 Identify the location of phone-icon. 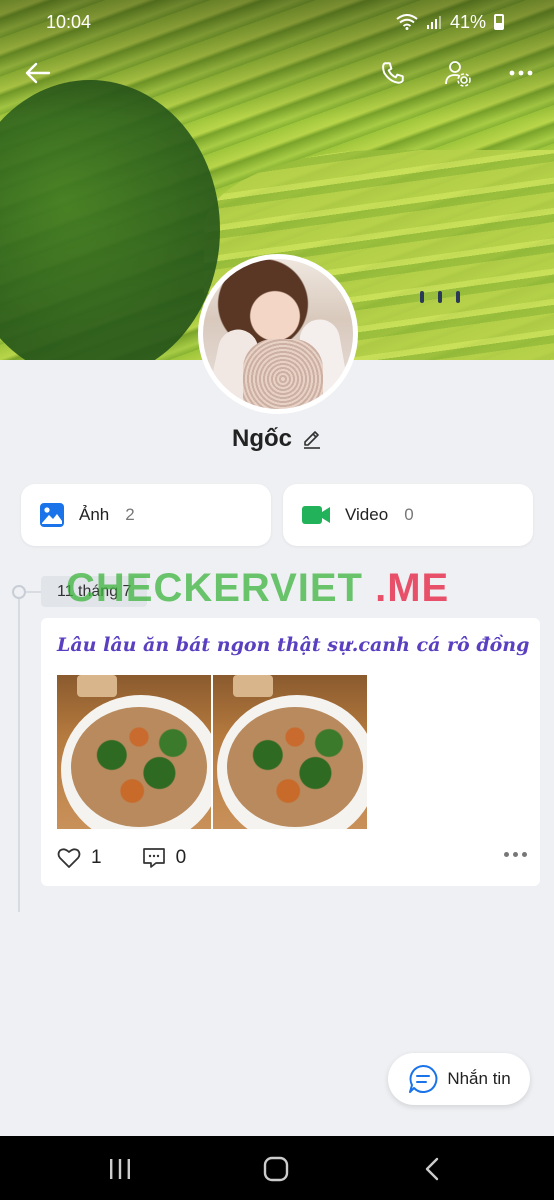
(393, 73).